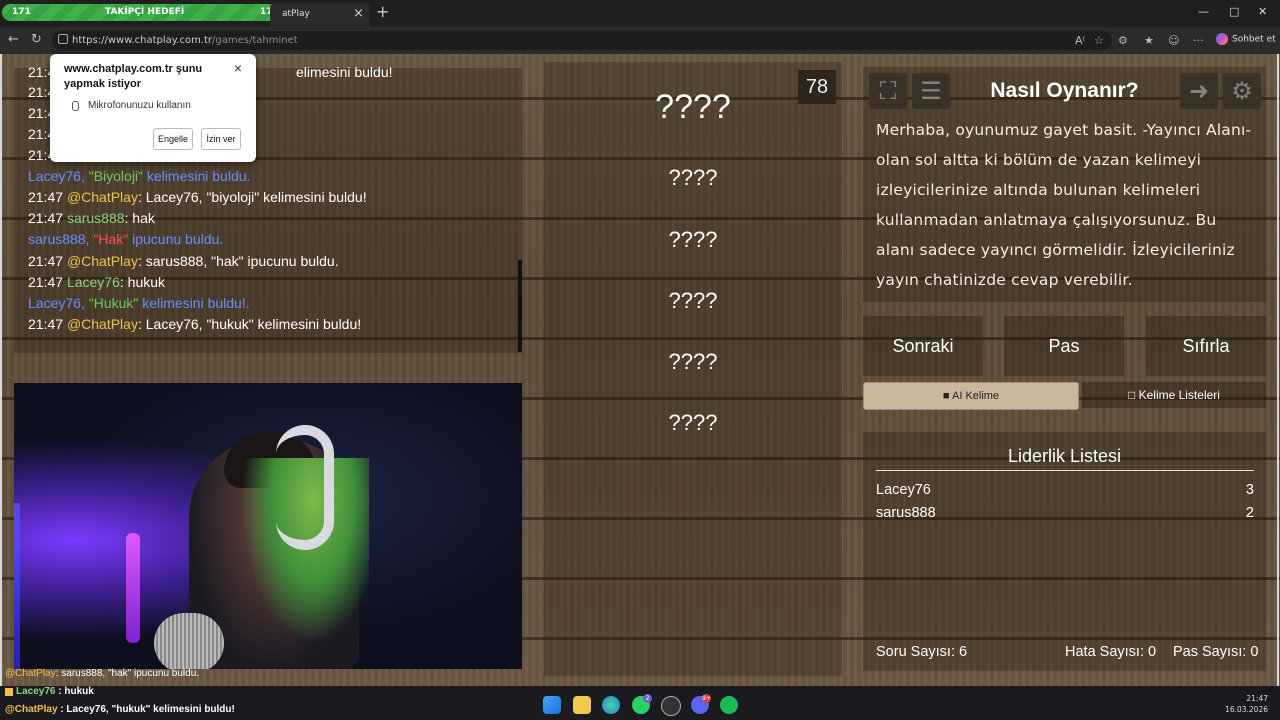 The image size is (1280, 720). What do you see at coordinates (21, 12) in the screenshot?
I see `goal-start: 171` at bounding box center [21, 12].